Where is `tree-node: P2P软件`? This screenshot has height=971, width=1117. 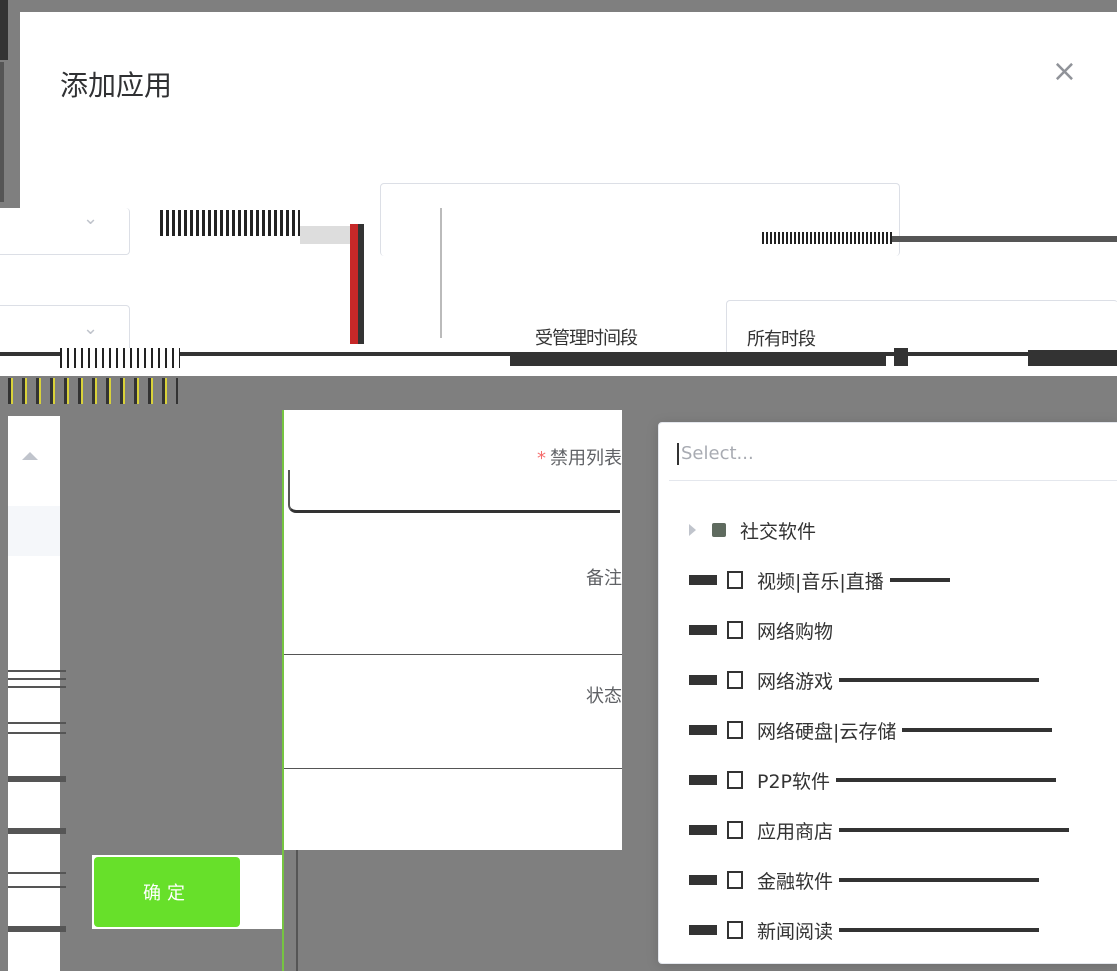
tree-node: P2P软件 is located at coordinates (873, 780).